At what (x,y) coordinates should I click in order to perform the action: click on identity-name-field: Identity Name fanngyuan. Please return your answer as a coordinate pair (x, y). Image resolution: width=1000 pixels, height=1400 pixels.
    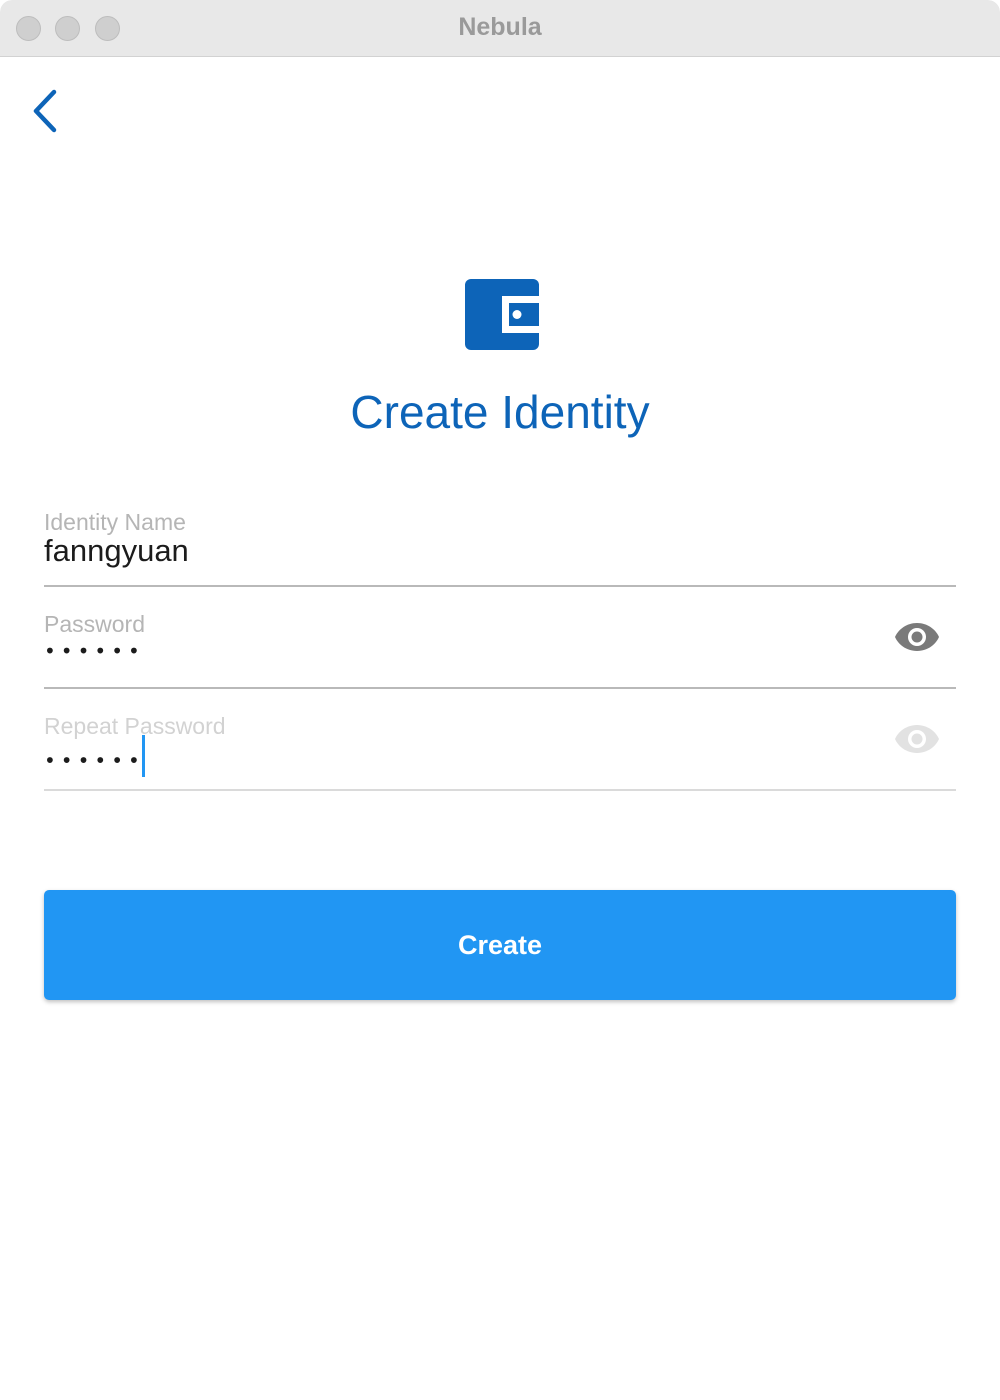
    Looking at the image, I should click on (500, 536).